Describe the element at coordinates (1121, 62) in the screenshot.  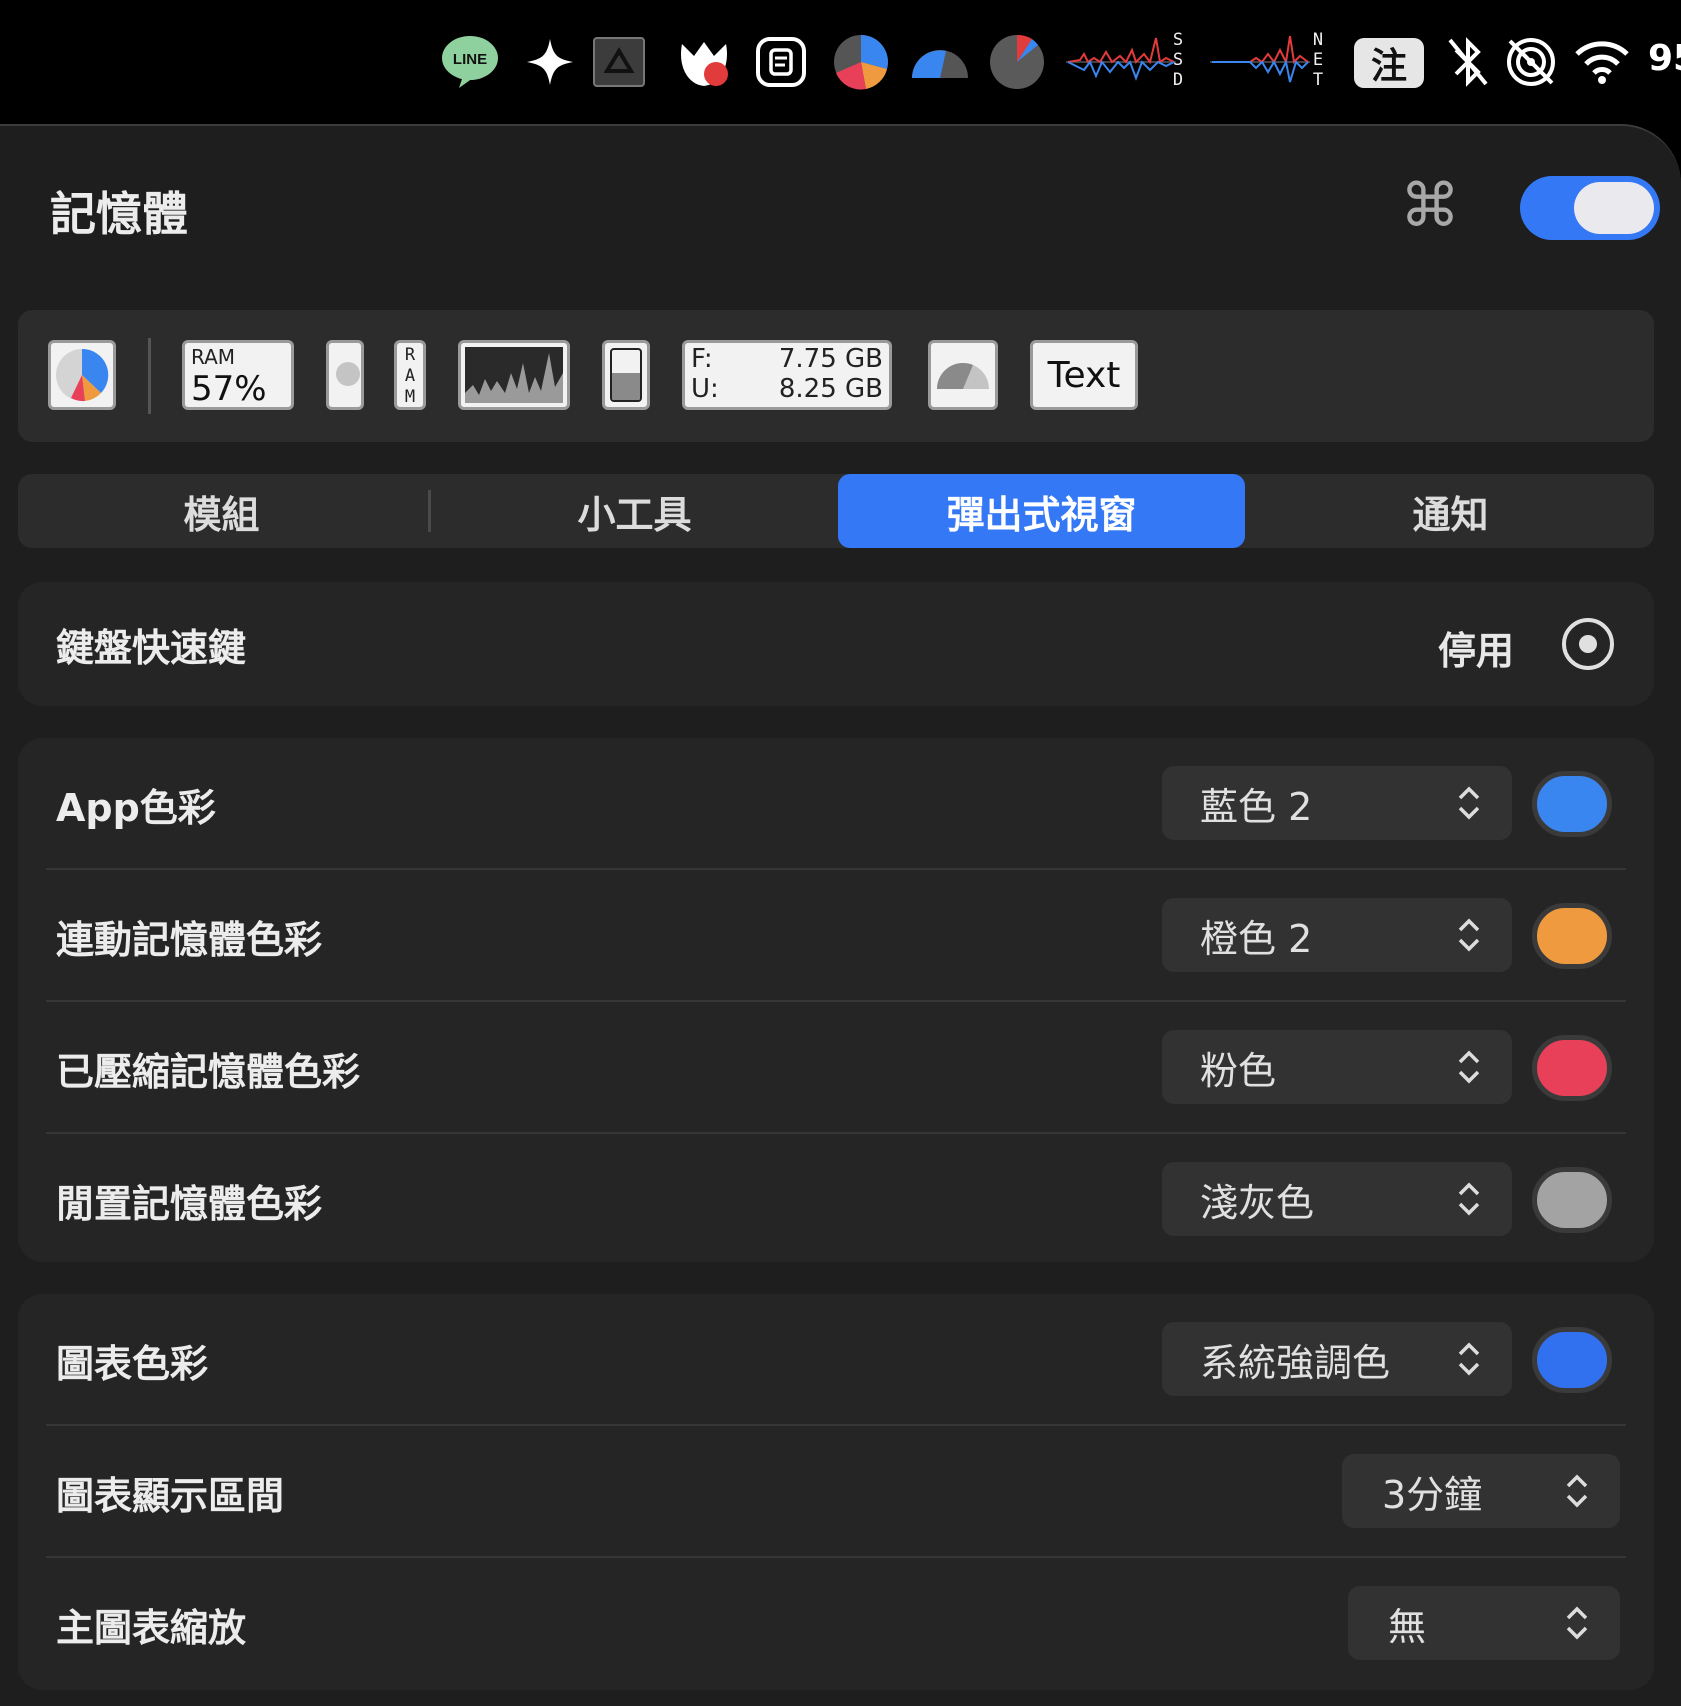
I see `disk-activity-icon` at that location.